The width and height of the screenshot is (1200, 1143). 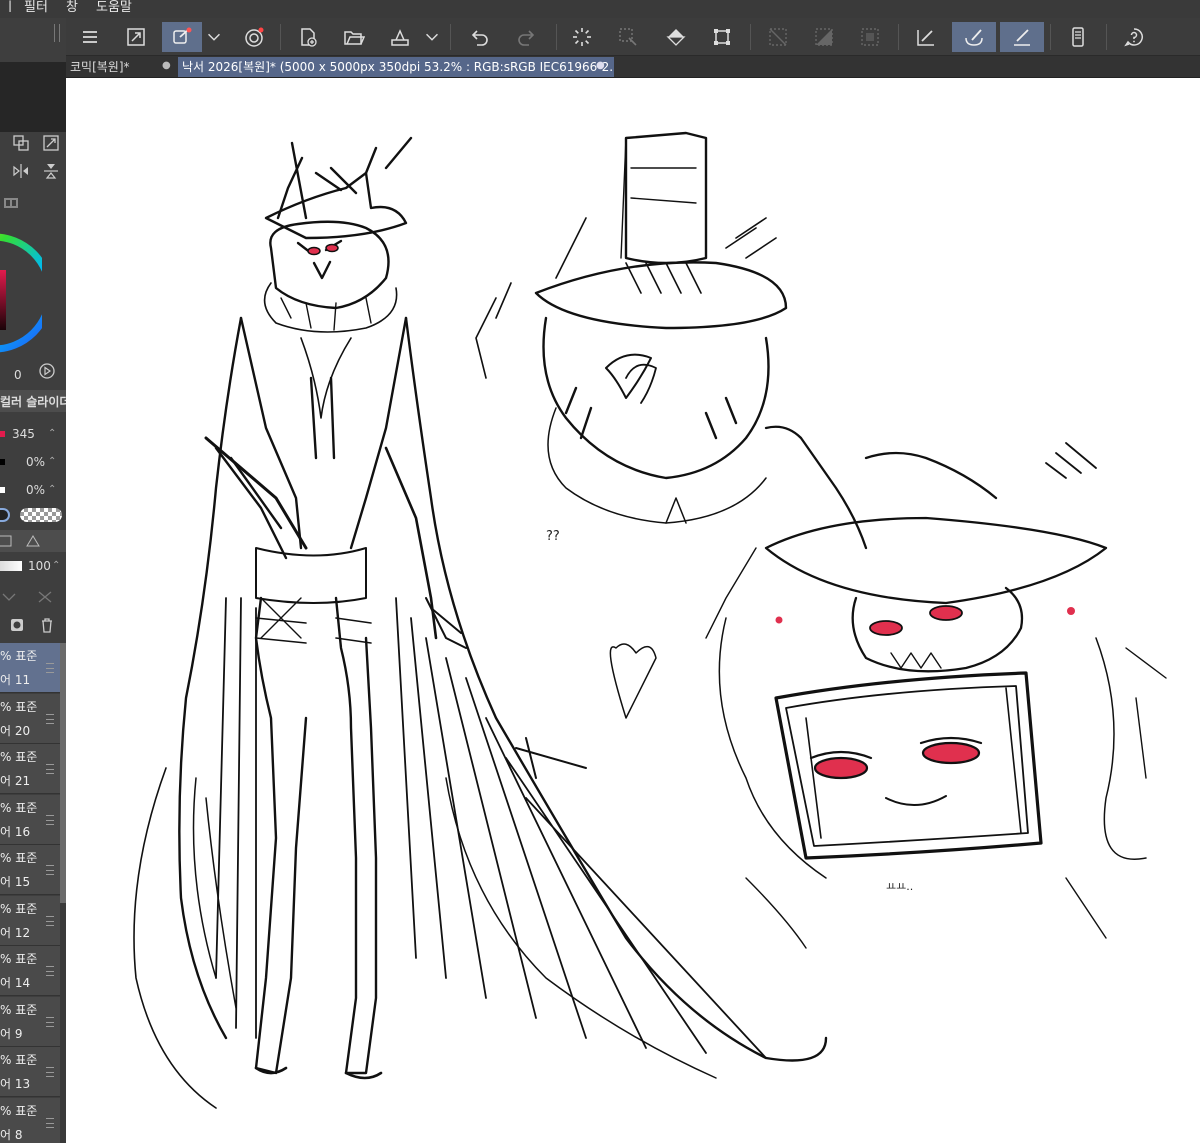 What do you see at coordinates (30, 870) in the screenshot?
I see `layer-row: % 표준 어 15` at bounding box center [30, 870].